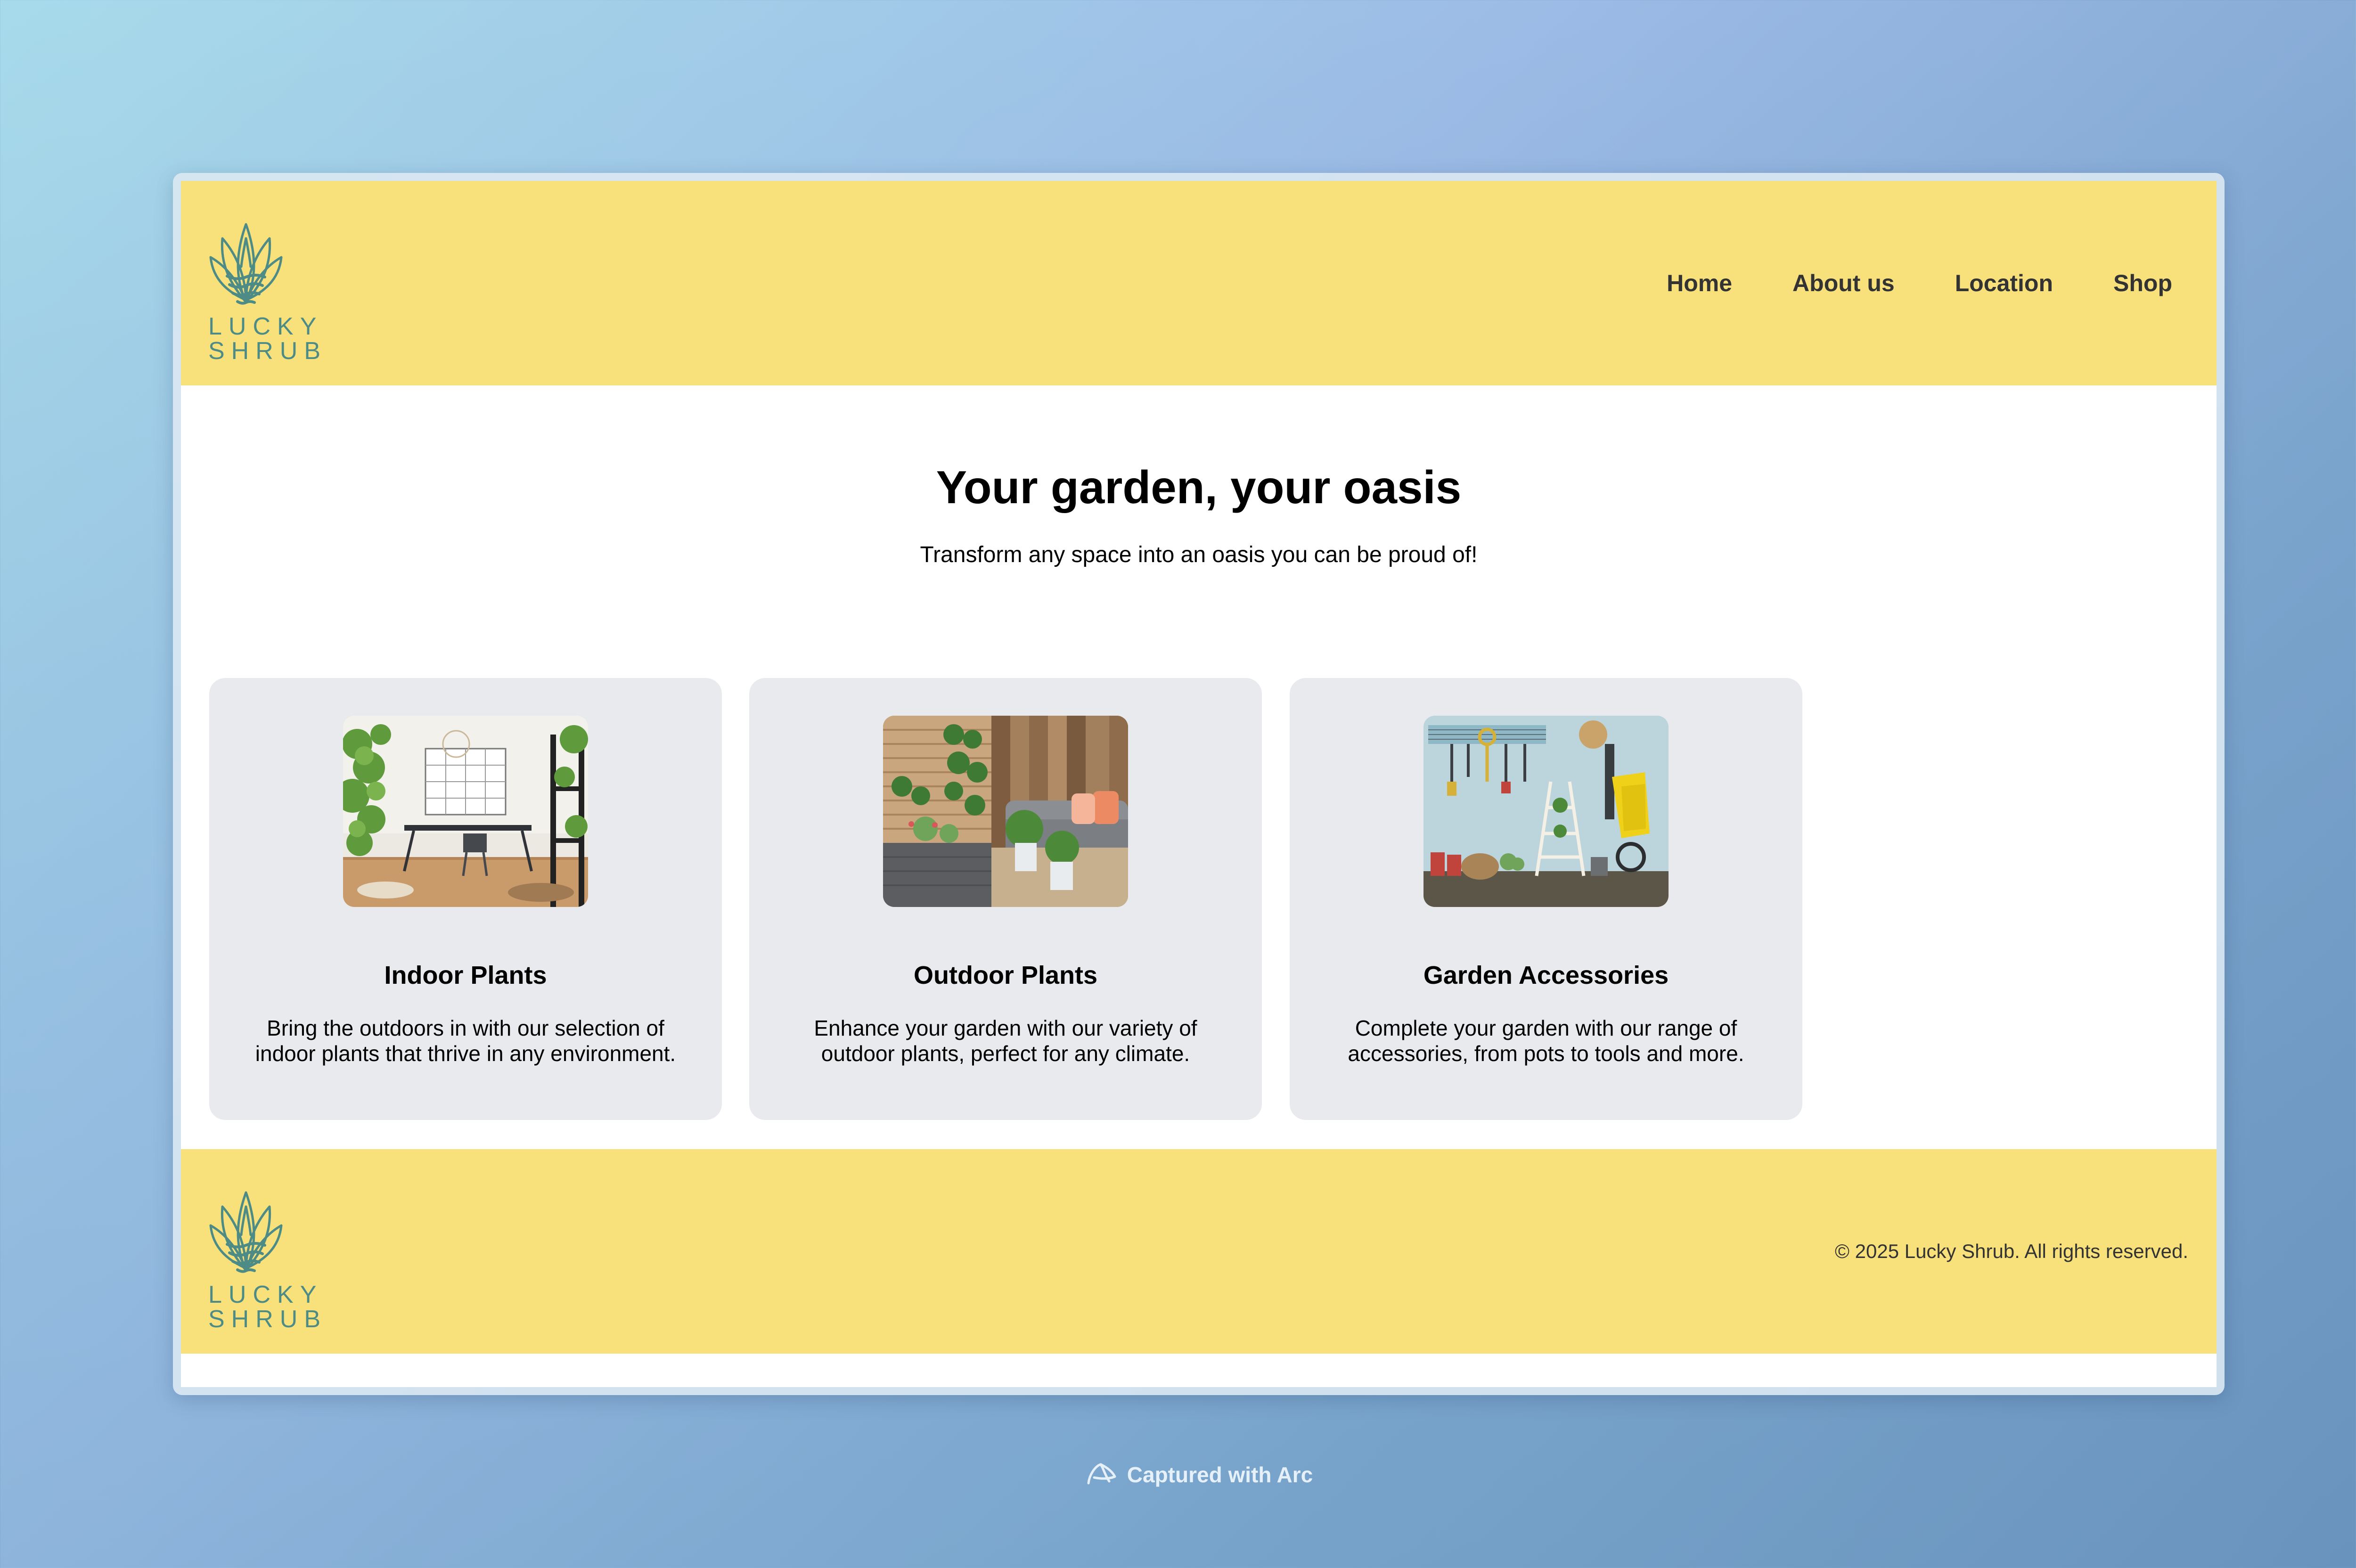  What do you see at coordinates (1005, 811) in the screenshot?
I see `outdoor-plants-image` at bounding box center [1005, 811].